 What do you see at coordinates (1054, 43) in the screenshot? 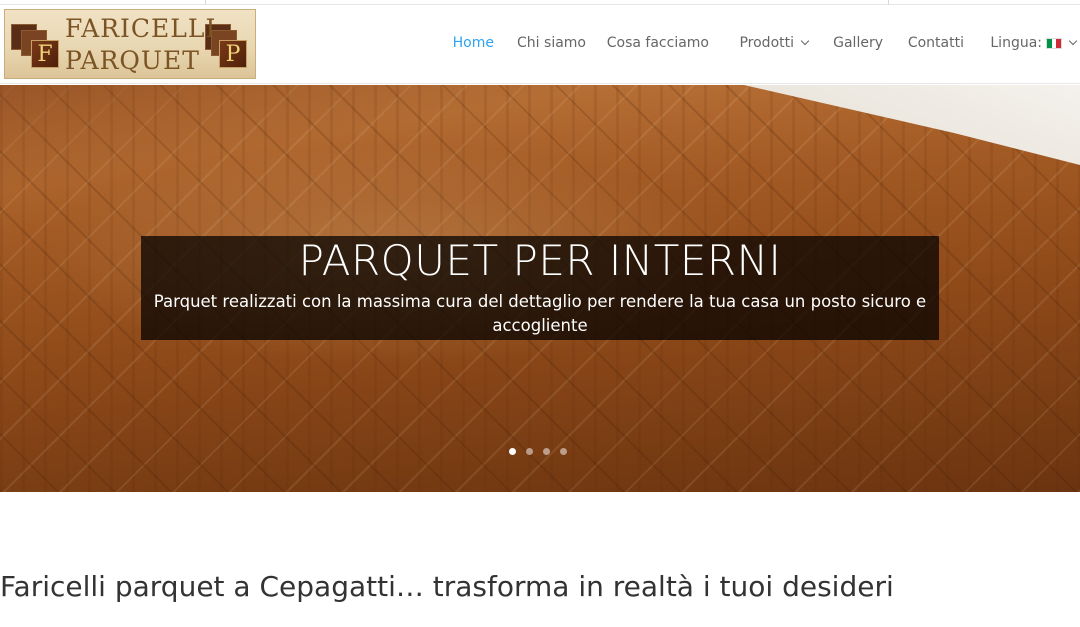
I see `italy-flag-icon` at bounding box center [1054, 43].